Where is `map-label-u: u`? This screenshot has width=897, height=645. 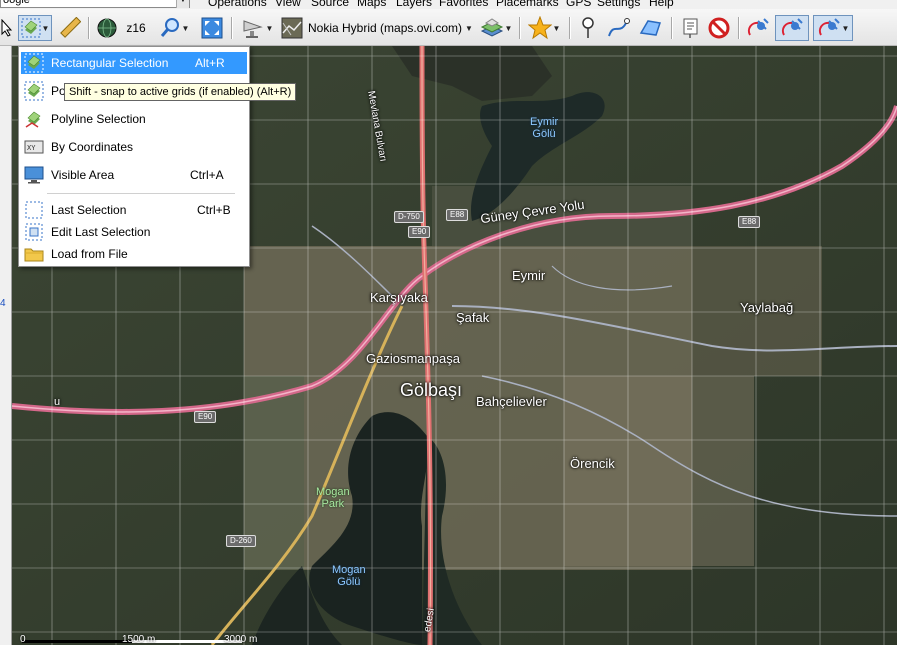 map-label-u: u is located at coordinates (57, 402).